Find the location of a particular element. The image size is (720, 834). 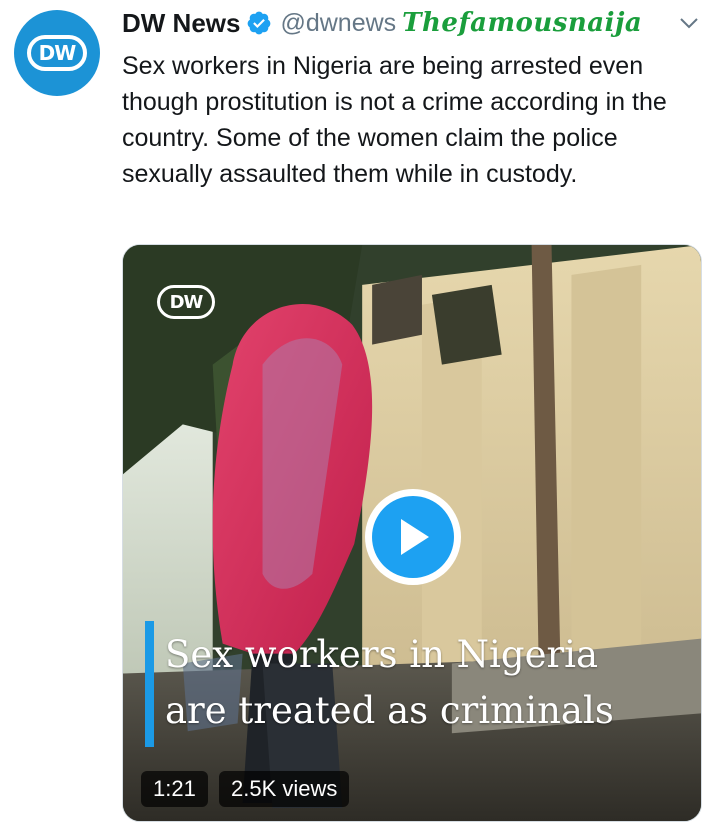

tweet-header: DW News @dwnews Thefamousnaija is located at coordinates (382, 23).